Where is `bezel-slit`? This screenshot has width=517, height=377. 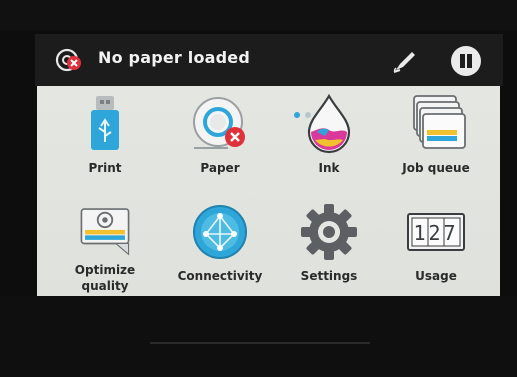
bezel-slit is located at coordinates (260, 343).